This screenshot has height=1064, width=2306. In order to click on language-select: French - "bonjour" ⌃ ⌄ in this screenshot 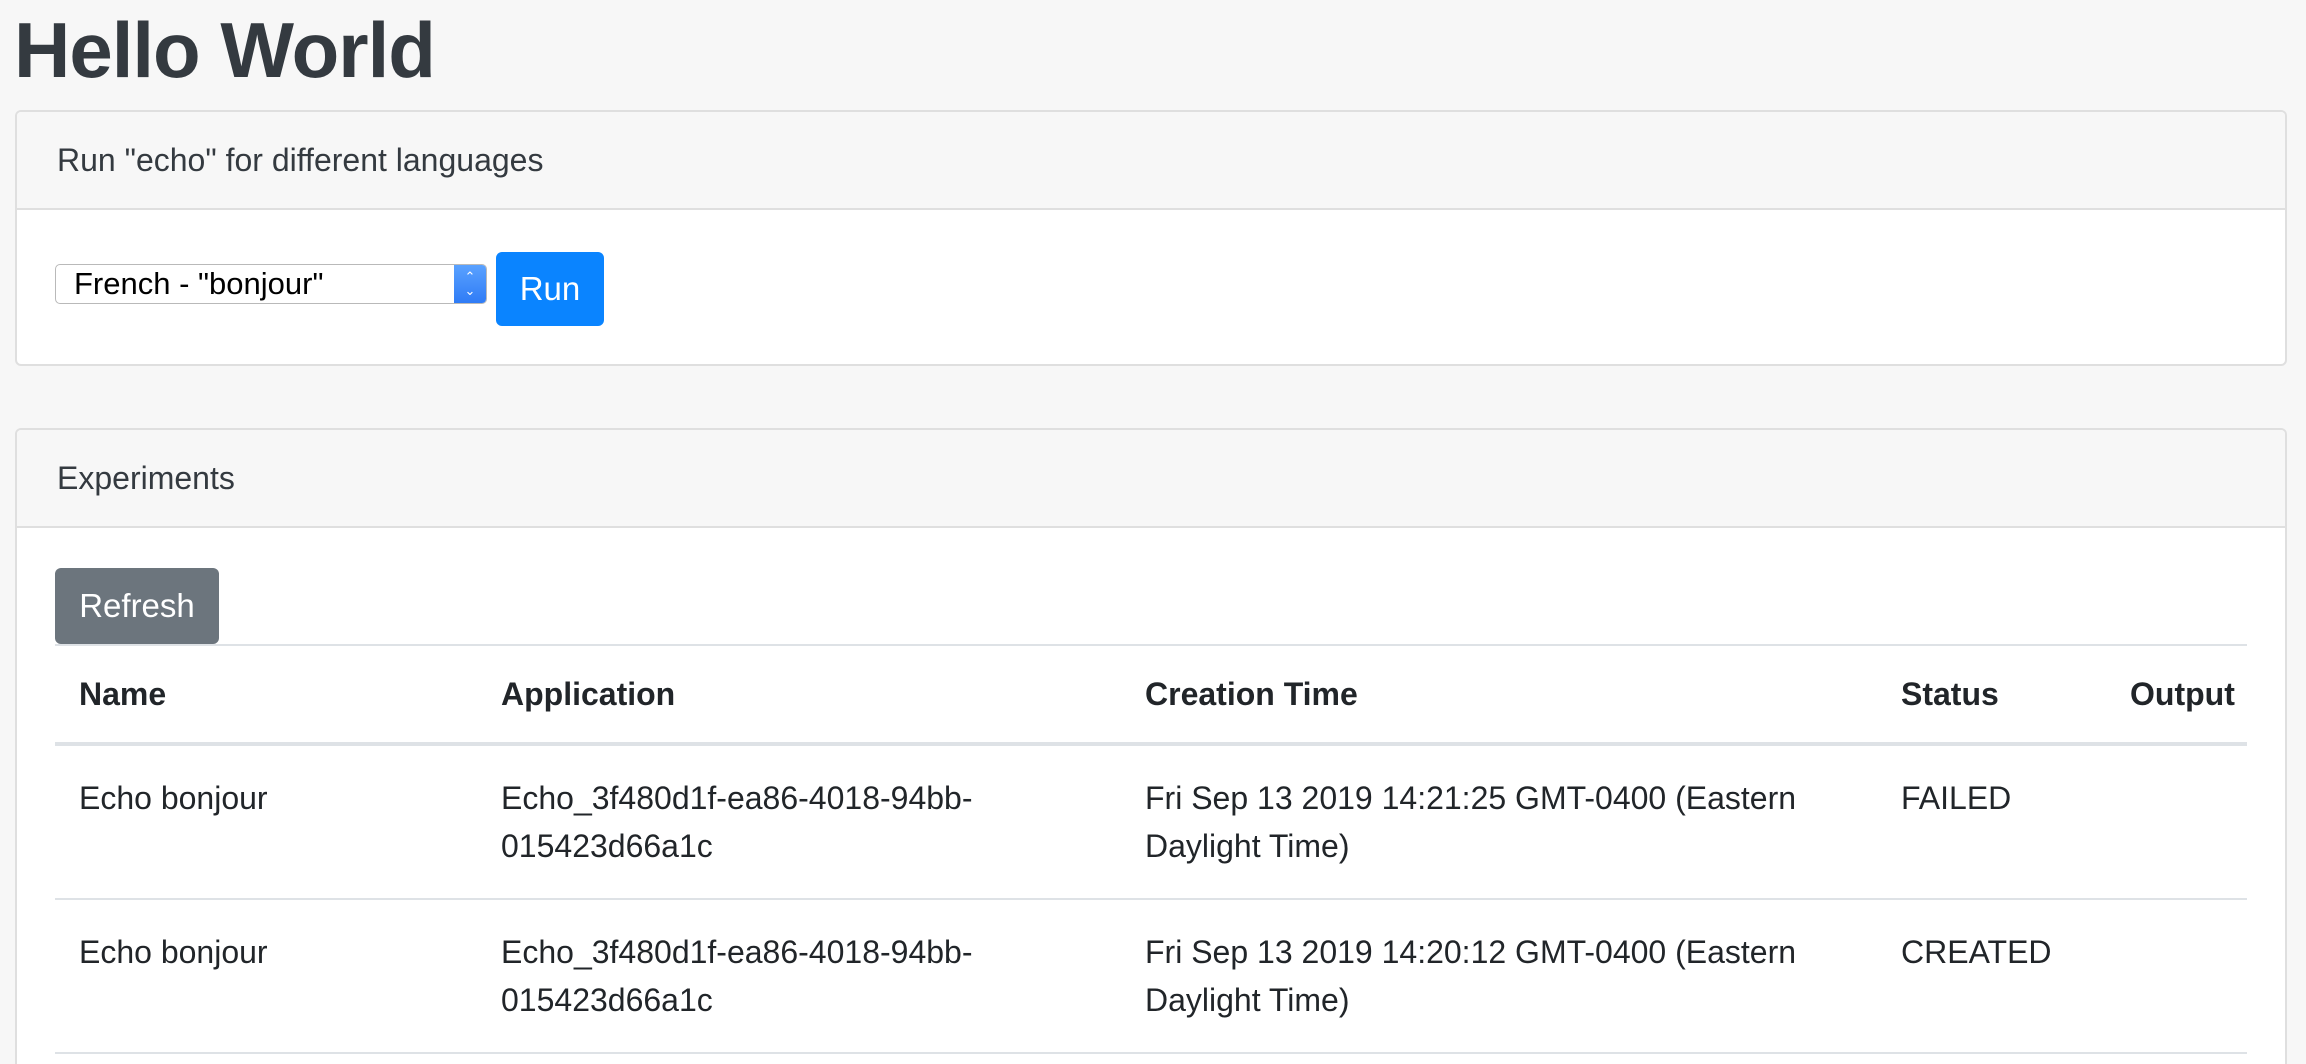, I will do `click(271, 284)`.